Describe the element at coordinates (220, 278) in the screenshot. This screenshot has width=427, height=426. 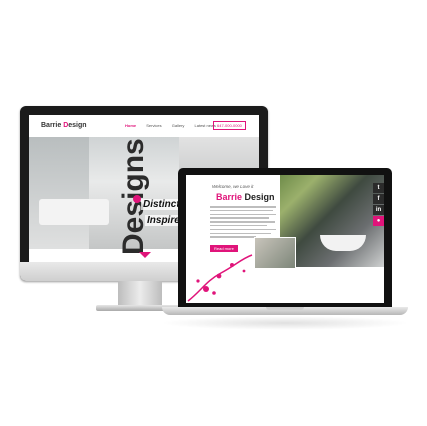
I see `floral-decoration-icon` at that location.